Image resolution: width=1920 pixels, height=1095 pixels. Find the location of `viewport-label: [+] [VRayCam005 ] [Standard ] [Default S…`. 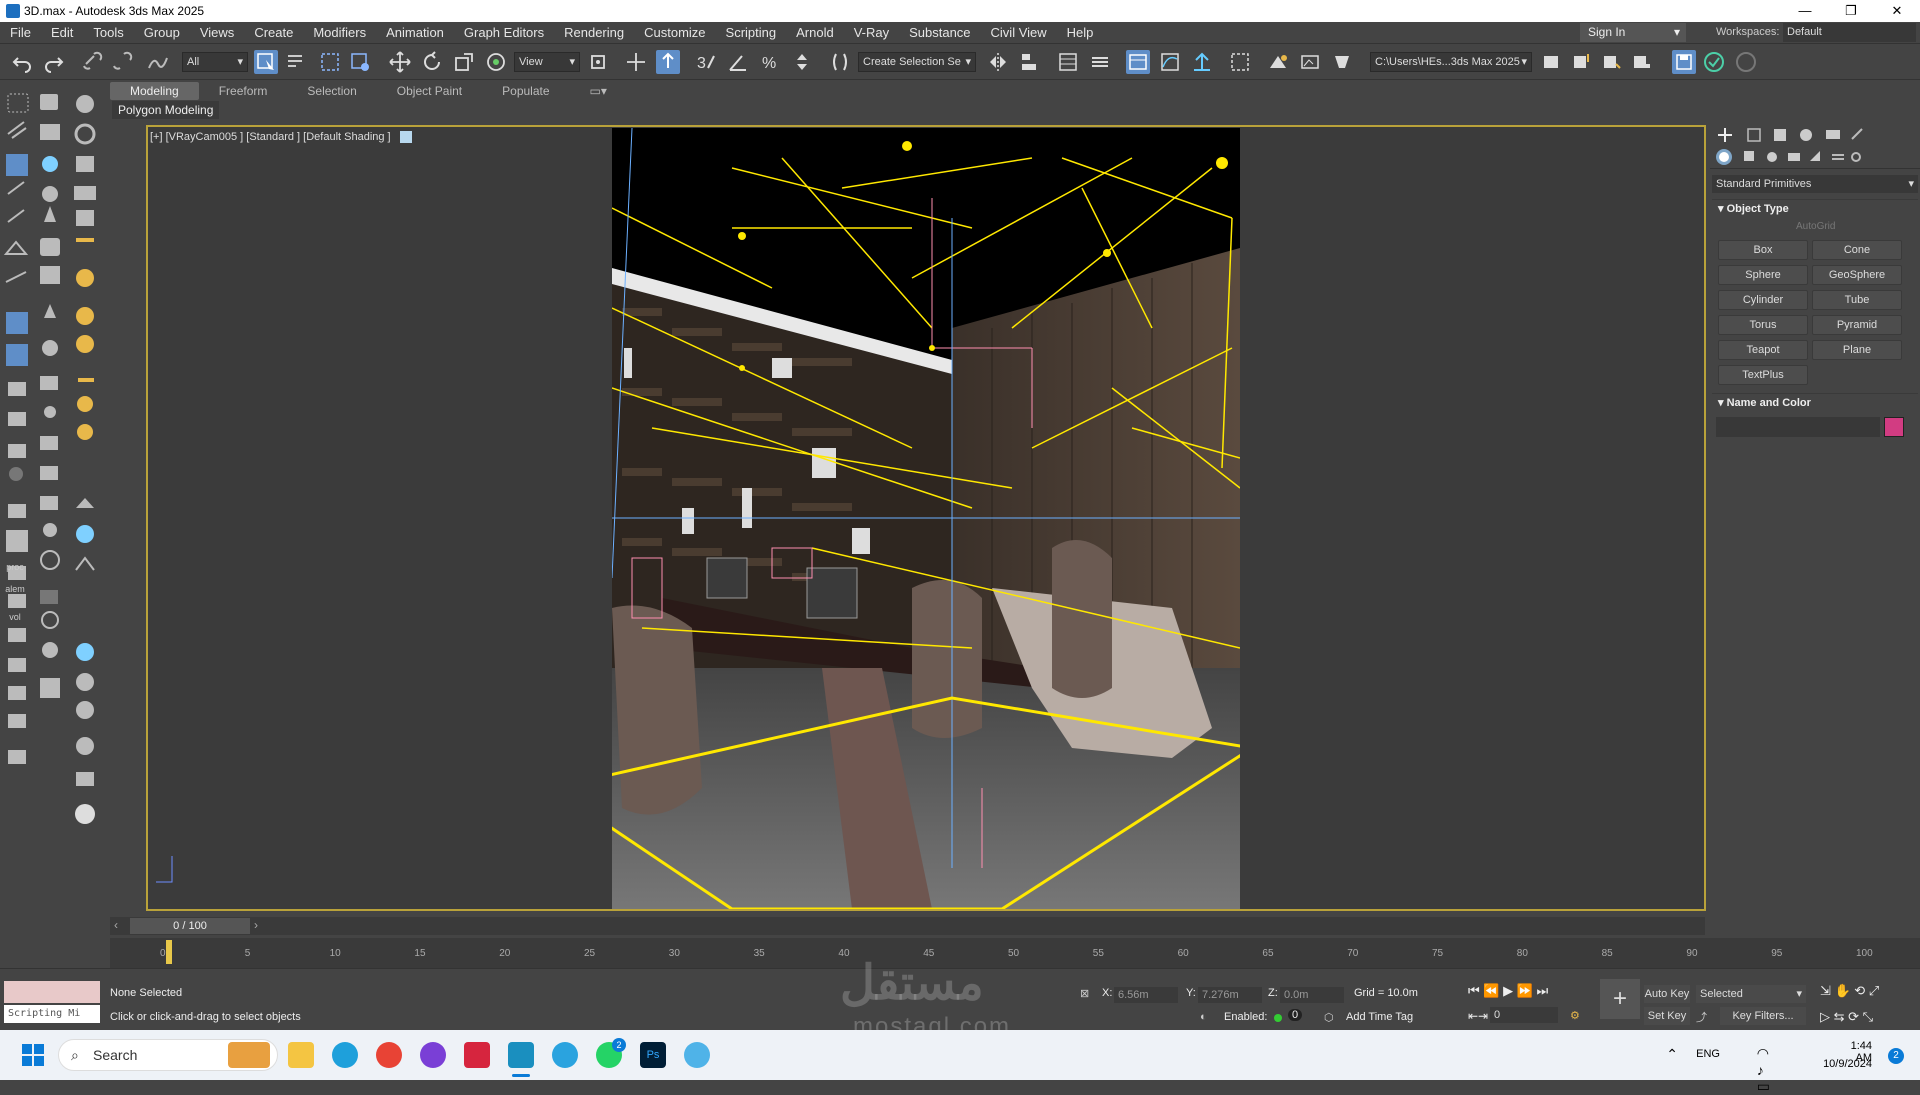

viewport-label: [+] [VRayCam005 ] [Standard ] [Default S… is located at coordinates (281, 137).